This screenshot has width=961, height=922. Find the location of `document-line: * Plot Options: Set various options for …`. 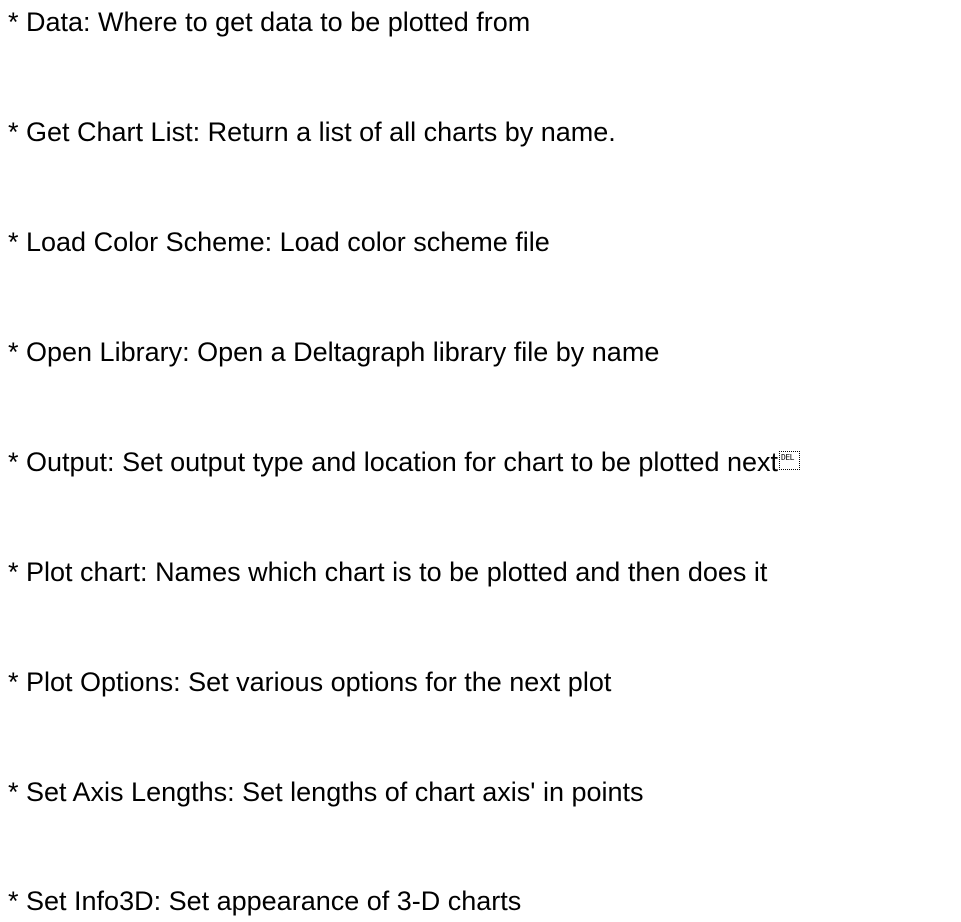

document-line: * Plot Options: Set various options for … is located at coordinates (310, 682).